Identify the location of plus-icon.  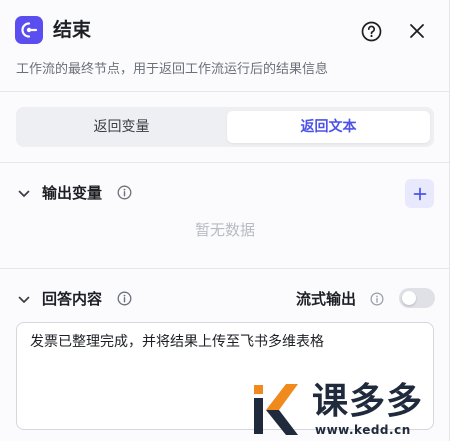
(419, 193).